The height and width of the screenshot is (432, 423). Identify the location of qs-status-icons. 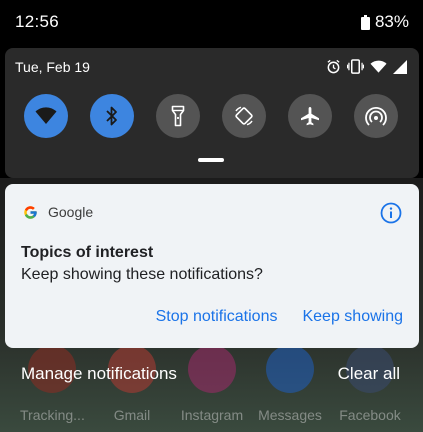
(366, 66).